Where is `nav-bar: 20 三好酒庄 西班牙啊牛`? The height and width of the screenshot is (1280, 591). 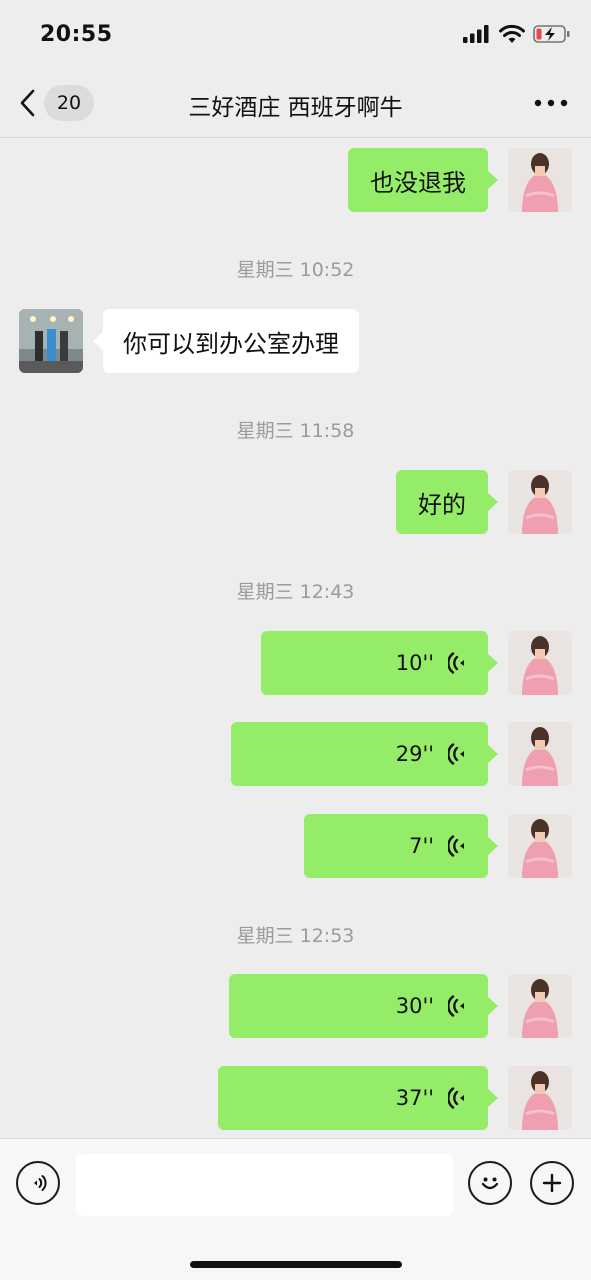 nav-bar: 20 三好酒庄 西班牙啊牛 is located at coordinates (295, 103).